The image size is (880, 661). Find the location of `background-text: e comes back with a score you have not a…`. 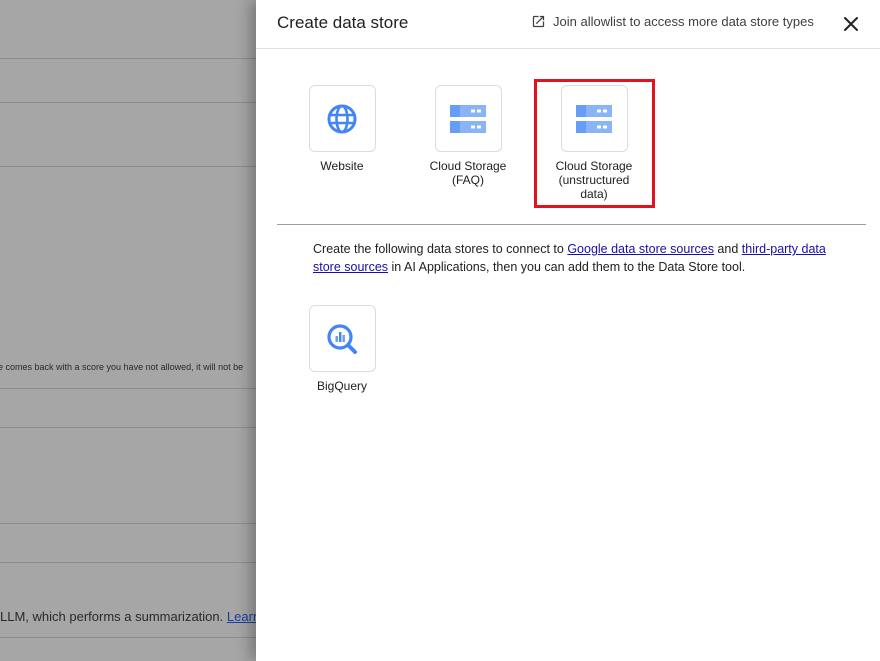

background-text: e comes back with a score you have not a… is located at coordinates (122, 367).